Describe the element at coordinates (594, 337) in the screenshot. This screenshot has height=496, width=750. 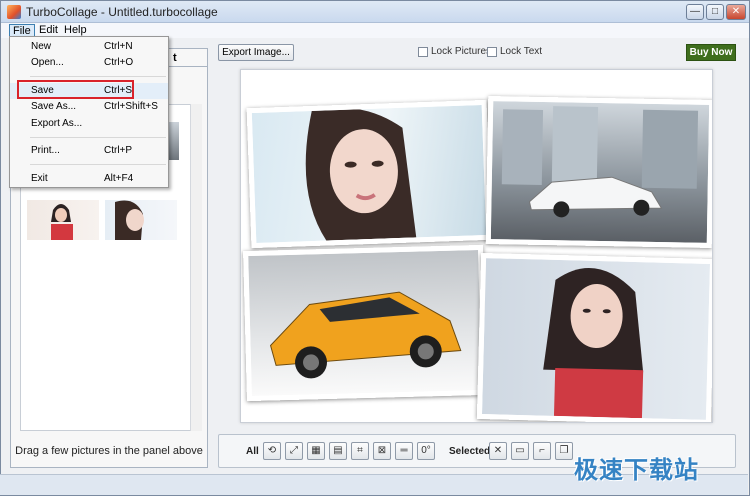
I see `collage-photo-red-dress` at that location.